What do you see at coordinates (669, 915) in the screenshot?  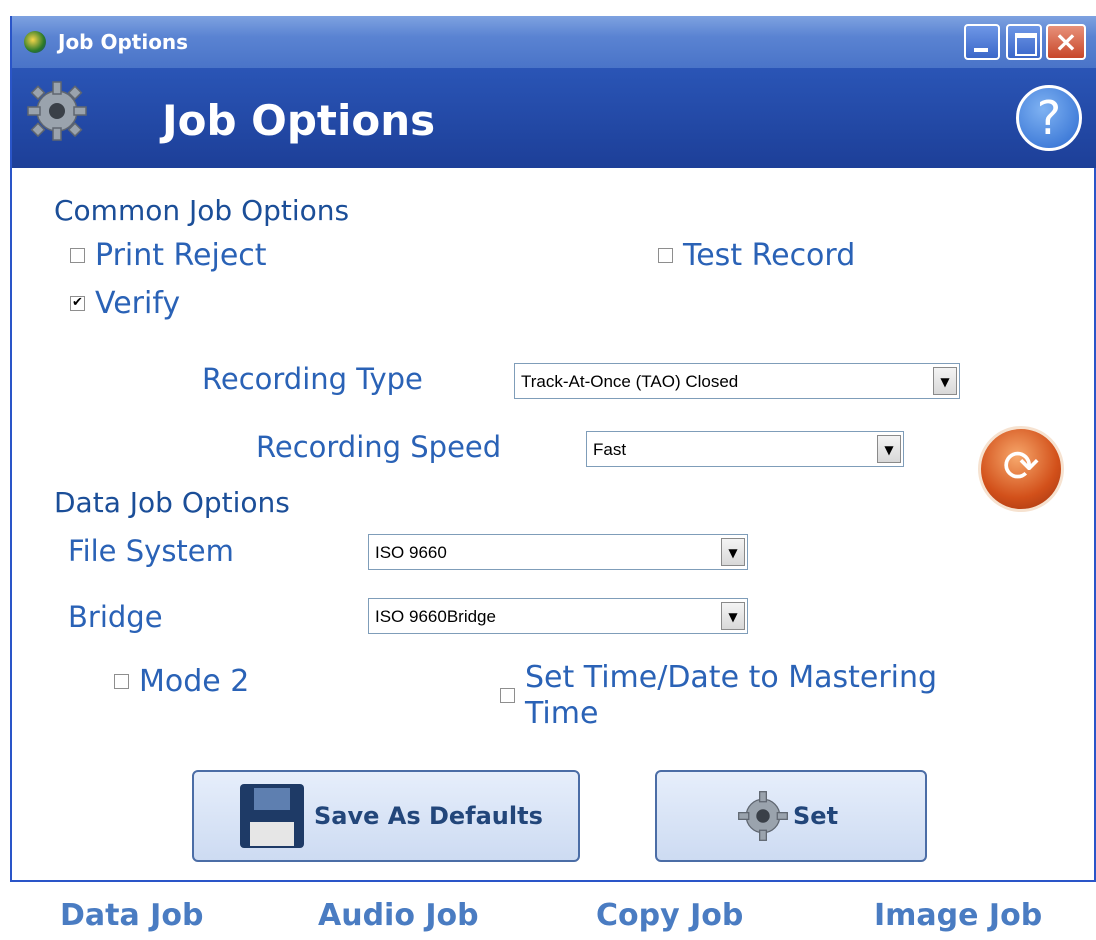 I see `tab-copy-job: Copy Job` at bounding box center [669, 915].